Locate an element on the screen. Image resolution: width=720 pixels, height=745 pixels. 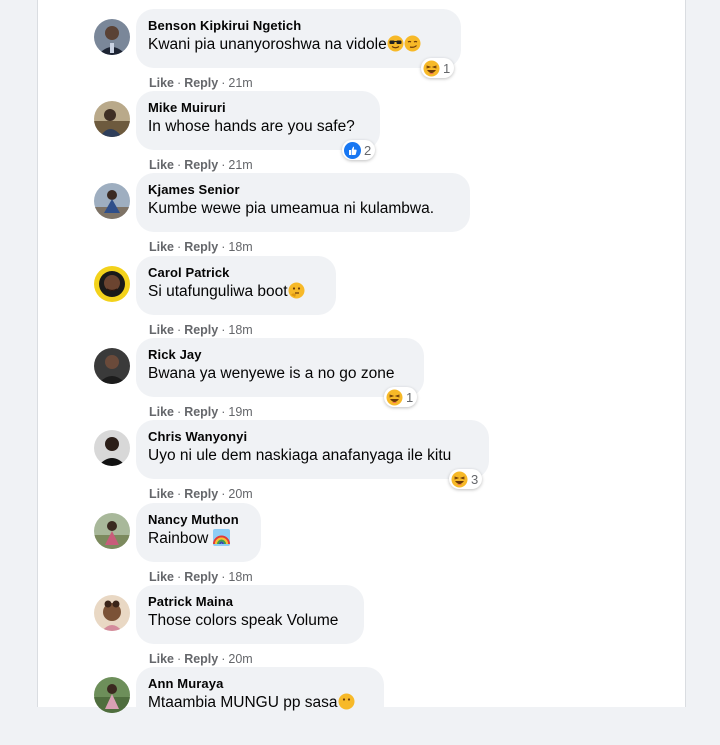
comment-text: Rainbow is located at coordinates (198, 539).